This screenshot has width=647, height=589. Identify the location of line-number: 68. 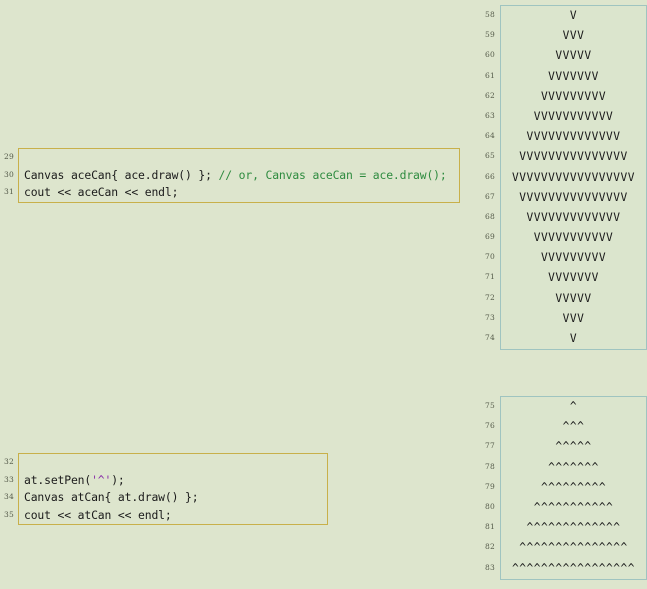
(490, 216).